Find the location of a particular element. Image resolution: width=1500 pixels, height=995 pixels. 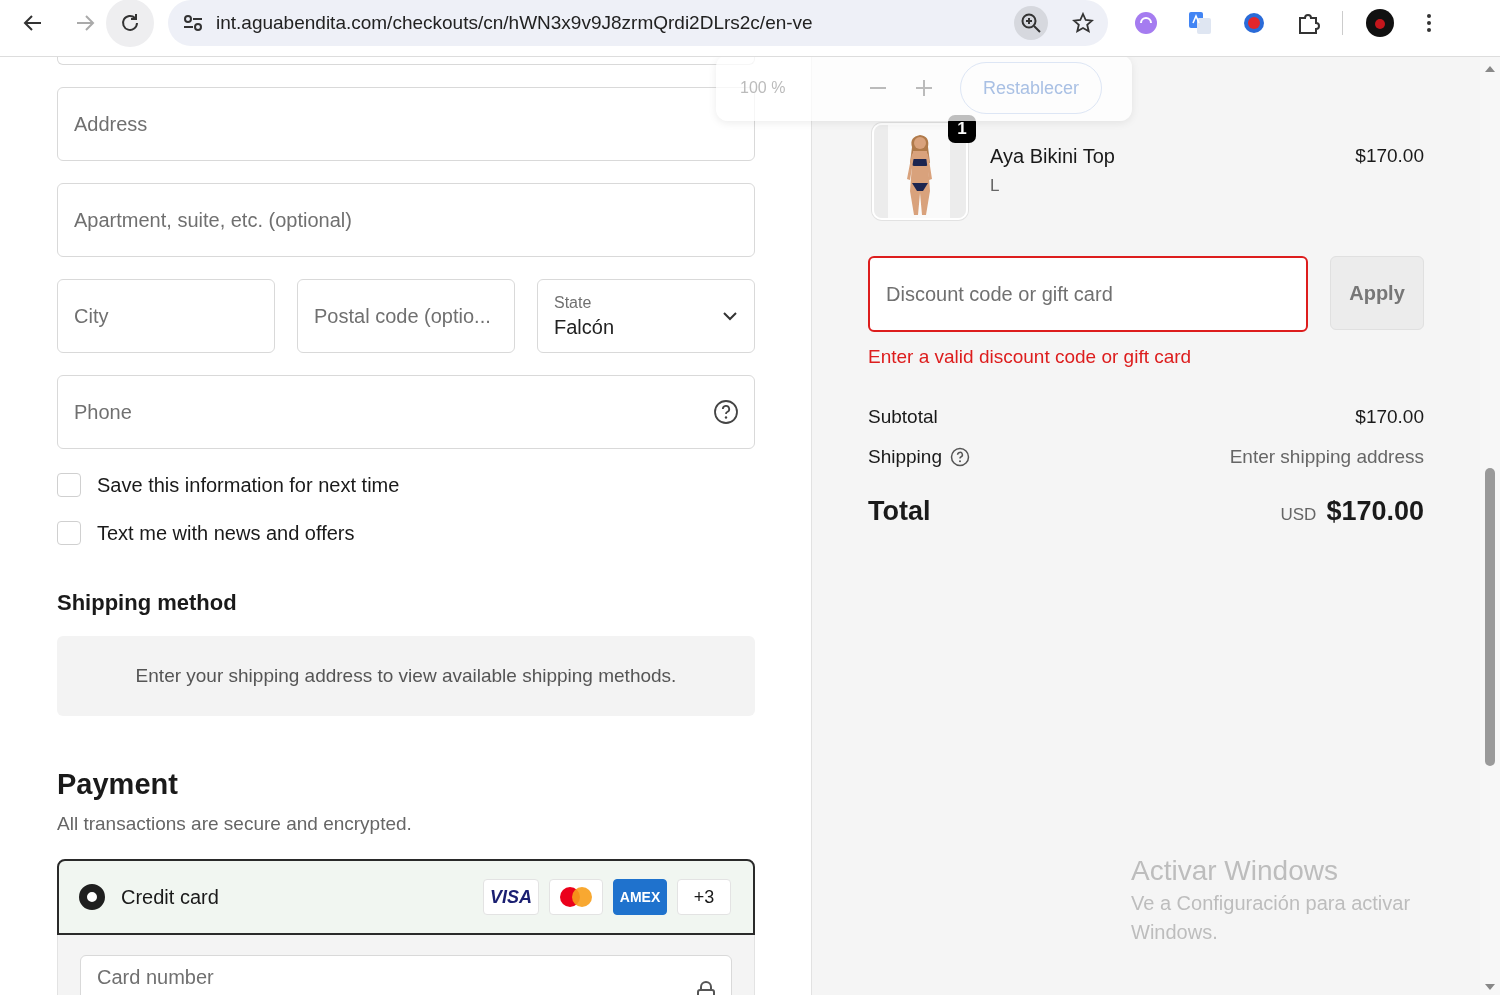

star-icon is located at coordinates (1083, 23).